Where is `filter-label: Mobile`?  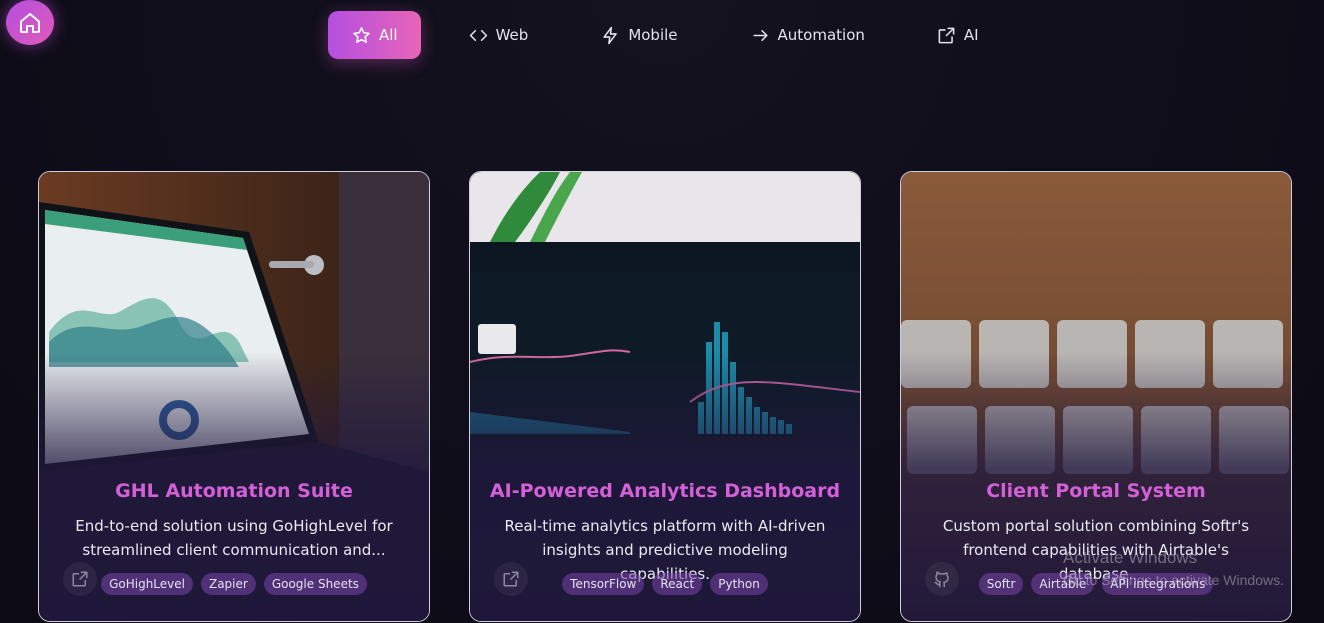
filter-label: Mobile is located at coordinates (653, 35).